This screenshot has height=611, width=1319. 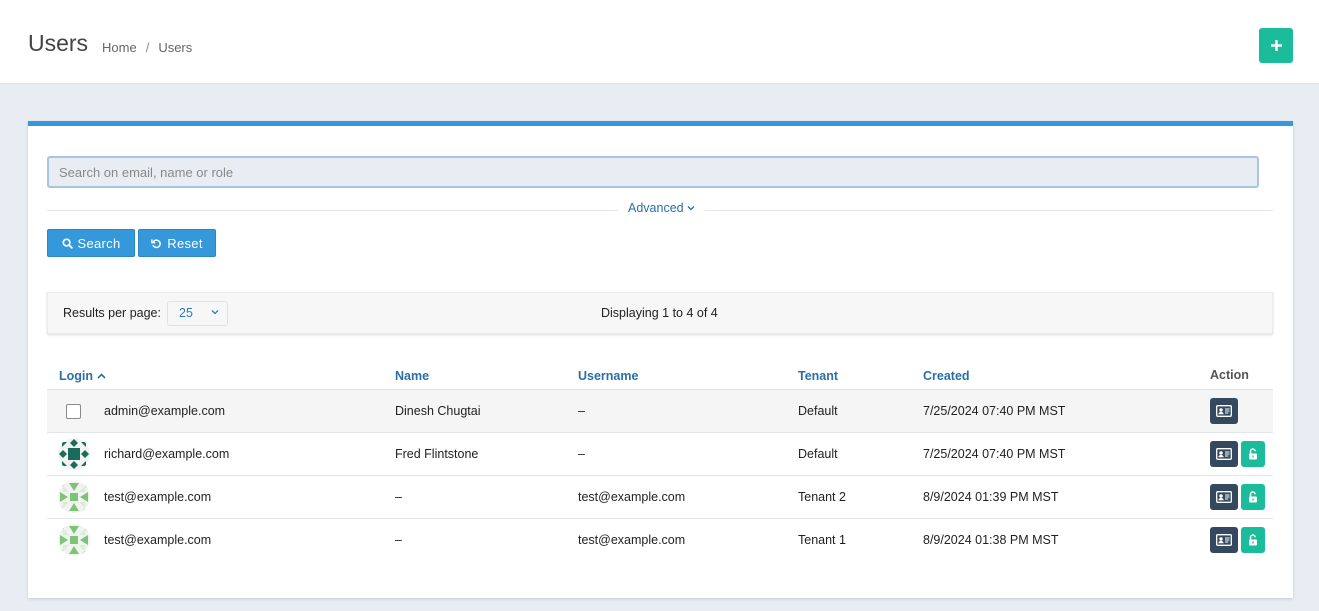 I want to click on breadcrumb: Home / Users, so click(x=147, y=47).